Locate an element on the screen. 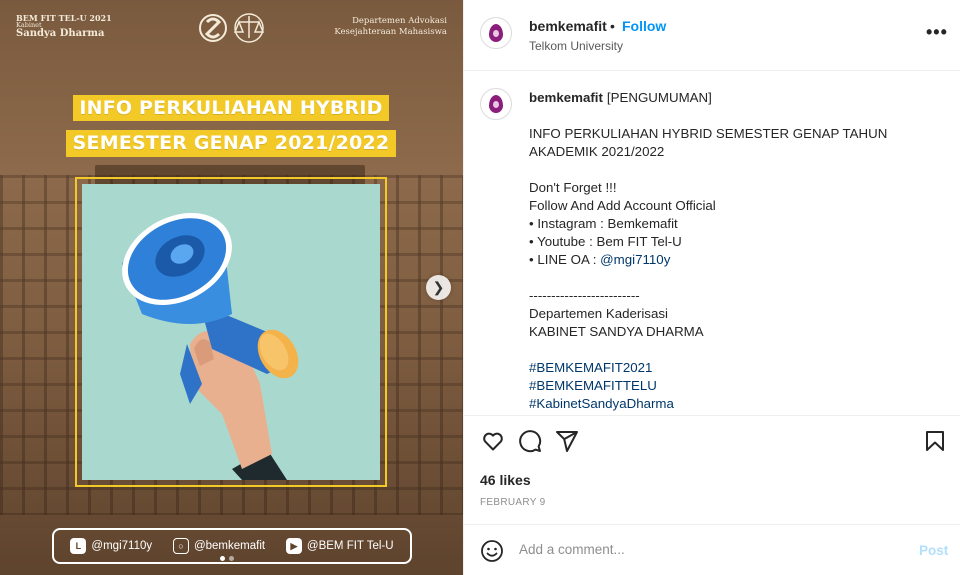  instagram-icon: ○ is located at coordinates (180, 546).